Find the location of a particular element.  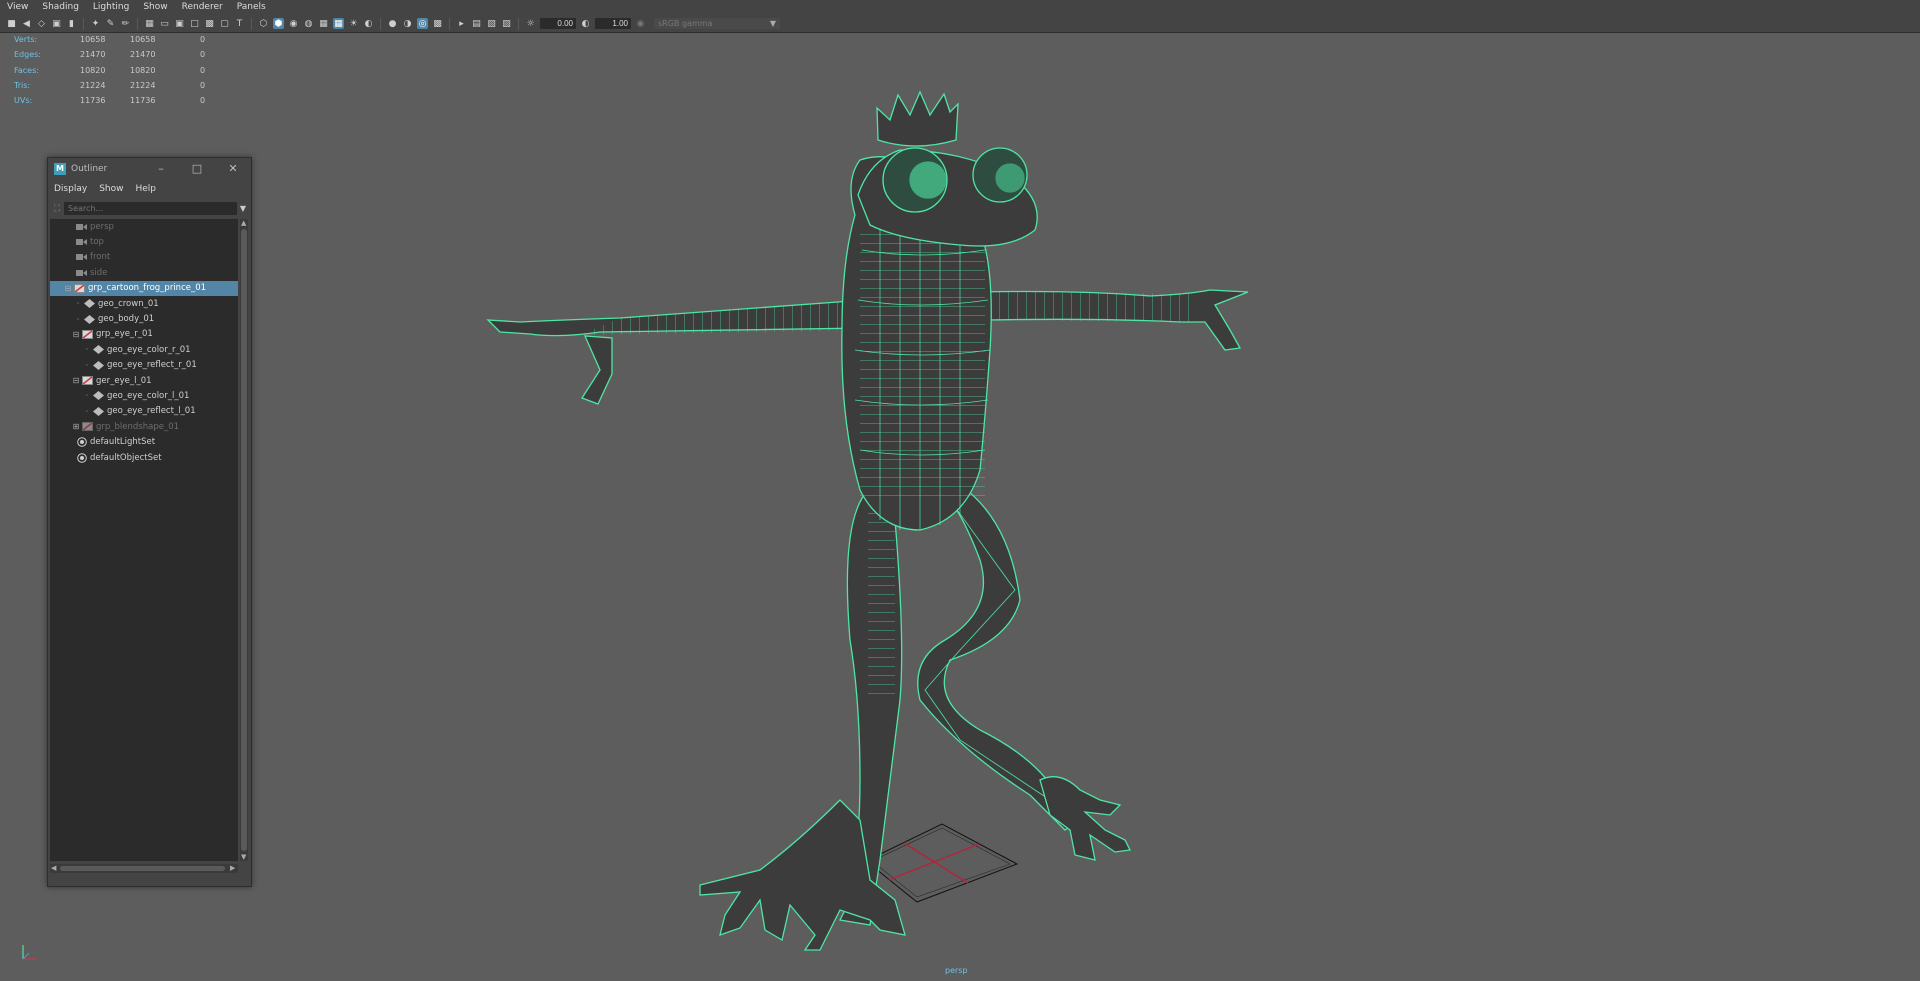

wireframe-icon: ⬡ is located at coordinates (263, 23).